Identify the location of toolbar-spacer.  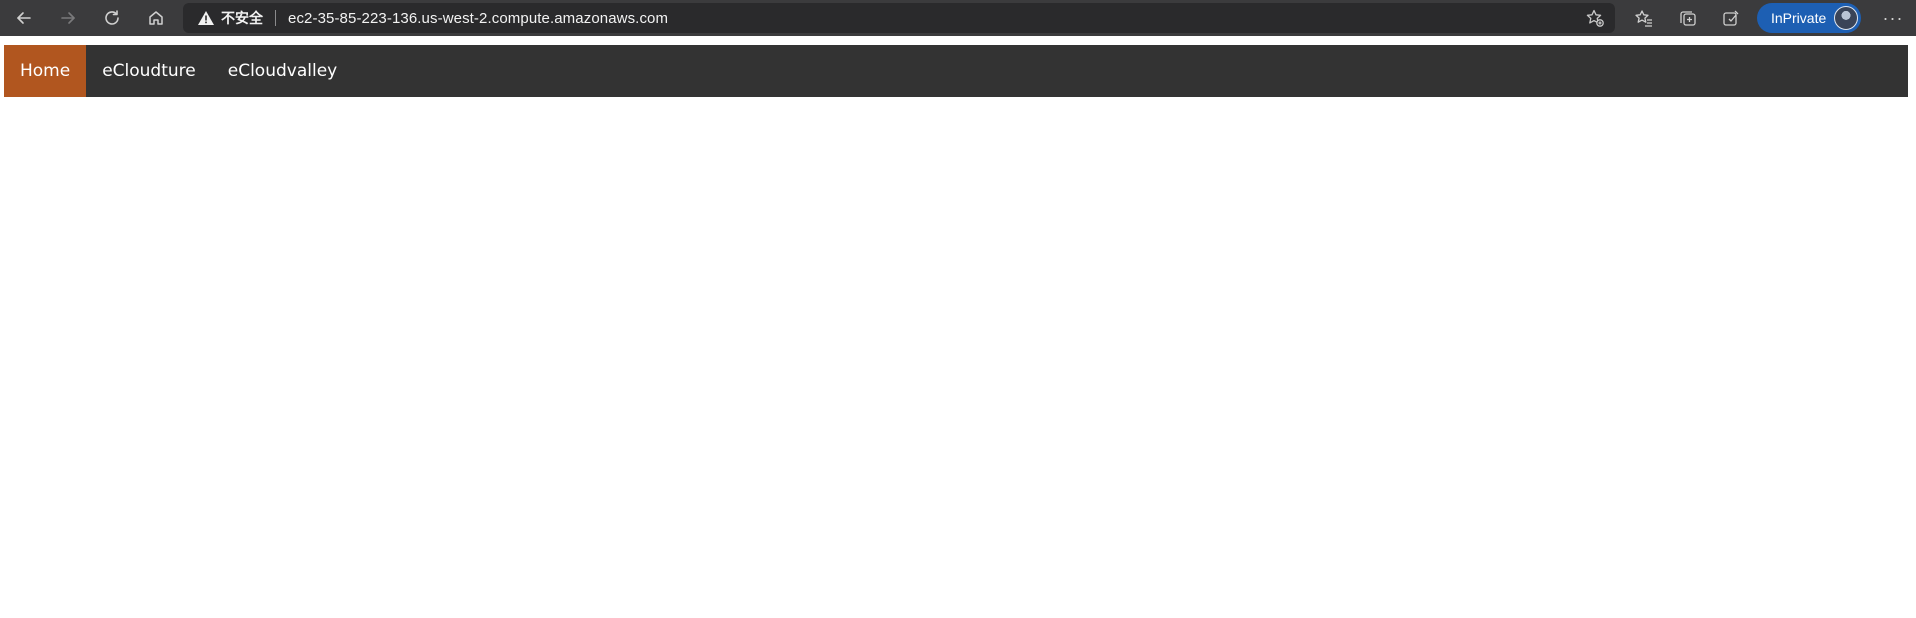
(958, 40).